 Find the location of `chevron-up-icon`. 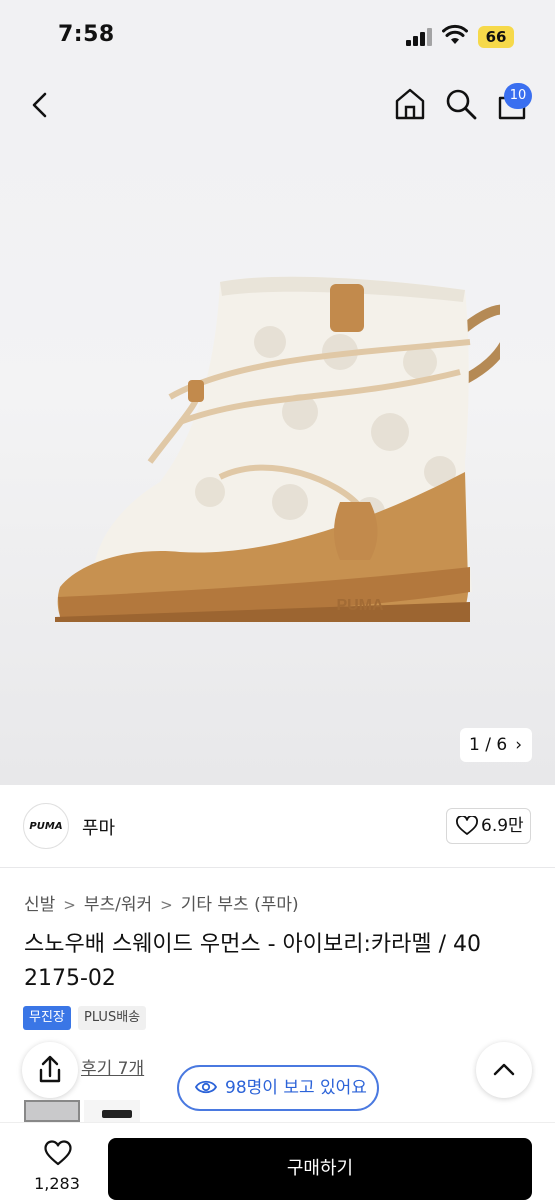

chevron-up-icon is located at coordinates (504, 1069).